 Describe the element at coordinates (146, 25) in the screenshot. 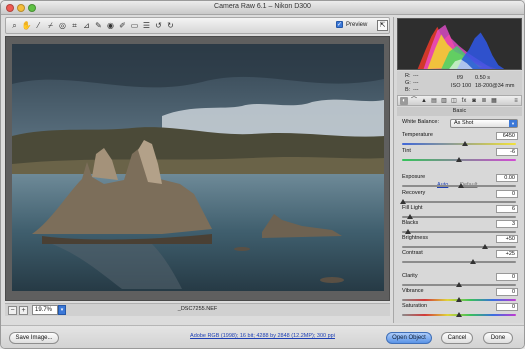

I see `preferences-icon: ☰` at that location.